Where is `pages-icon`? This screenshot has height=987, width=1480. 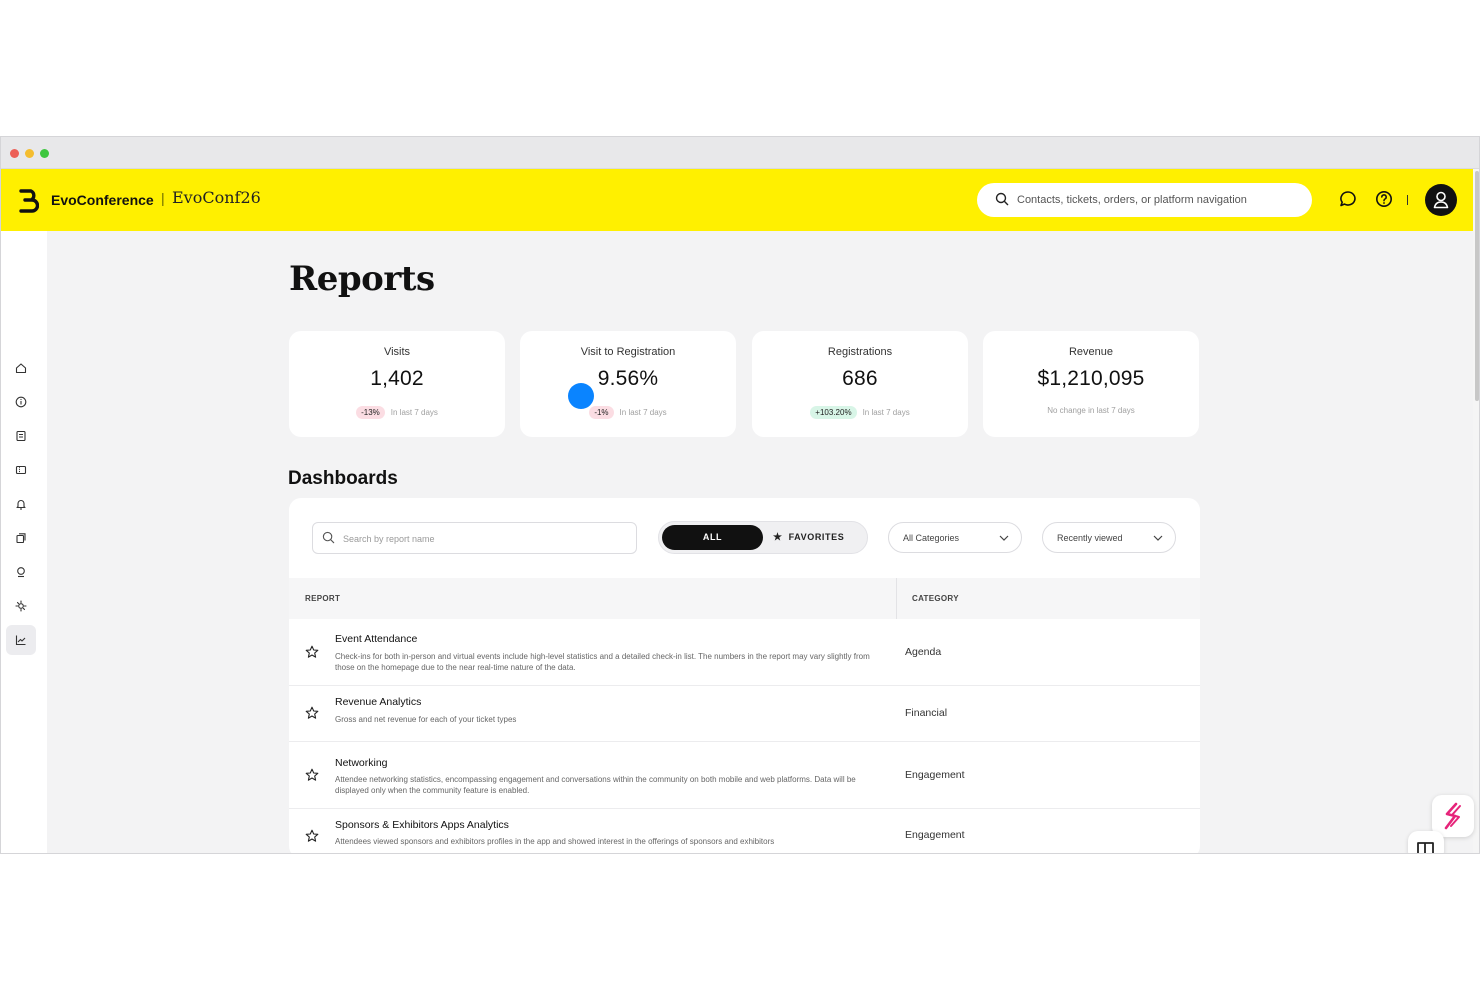
pages-icon is located at coordinates (21, 538).